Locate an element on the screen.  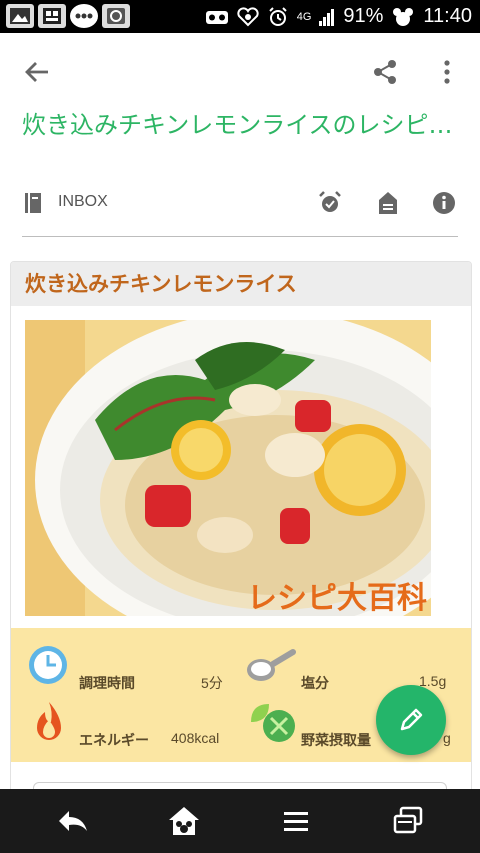
gallery-notification-icon is located at coordinates (20, 16).